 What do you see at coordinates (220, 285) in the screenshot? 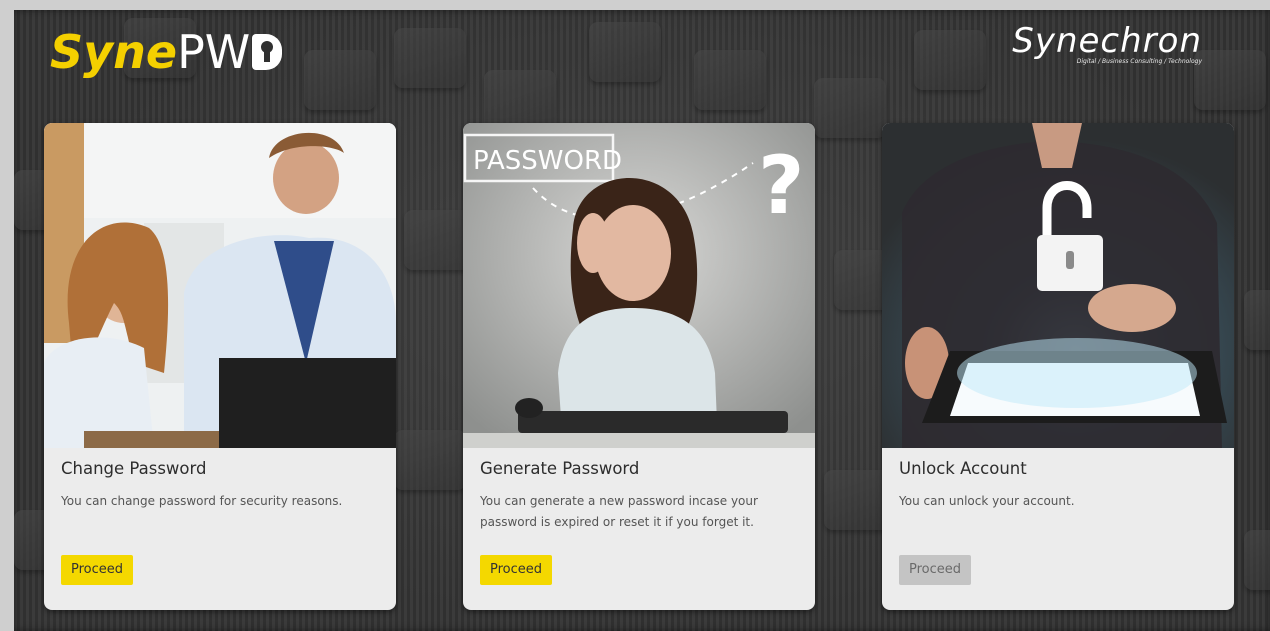
I see `couple-at-laptop-photo` at bounding box center [220, 285].